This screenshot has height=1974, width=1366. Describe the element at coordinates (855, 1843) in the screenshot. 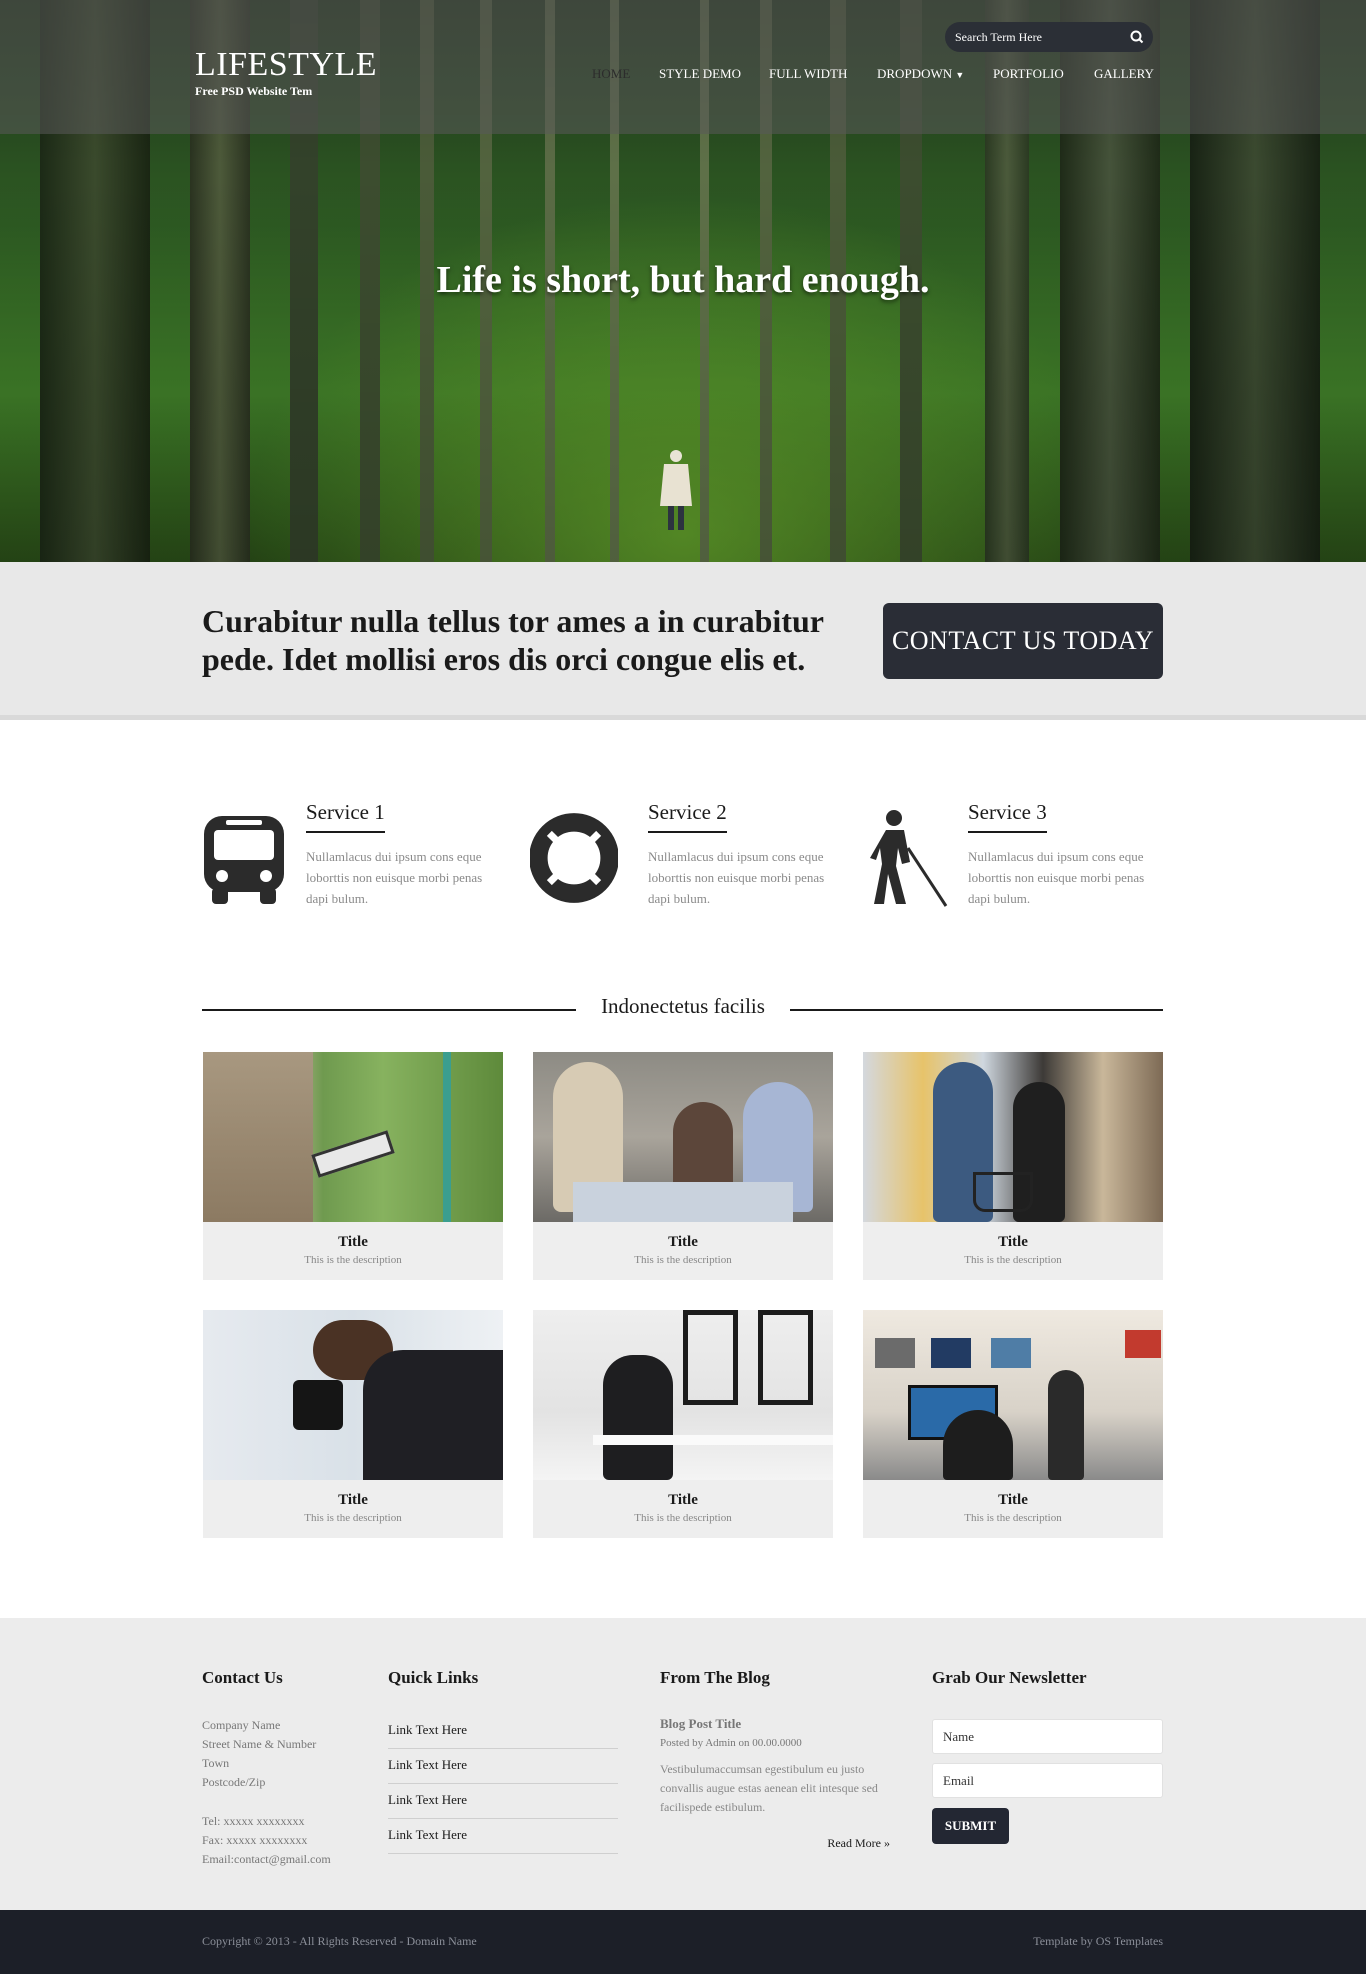

I see `read-more-link: Read More »` at that location.